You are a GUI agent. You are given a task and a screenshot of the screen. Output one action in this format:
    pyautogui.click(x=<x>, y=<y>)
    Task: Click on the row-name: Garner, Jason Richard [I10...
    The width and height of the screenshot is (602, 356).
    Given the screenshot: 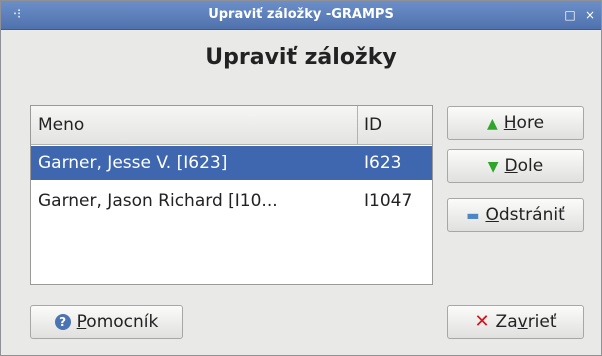 What is the action you would take?
    pyautogui.click(x=158, y=201)
    